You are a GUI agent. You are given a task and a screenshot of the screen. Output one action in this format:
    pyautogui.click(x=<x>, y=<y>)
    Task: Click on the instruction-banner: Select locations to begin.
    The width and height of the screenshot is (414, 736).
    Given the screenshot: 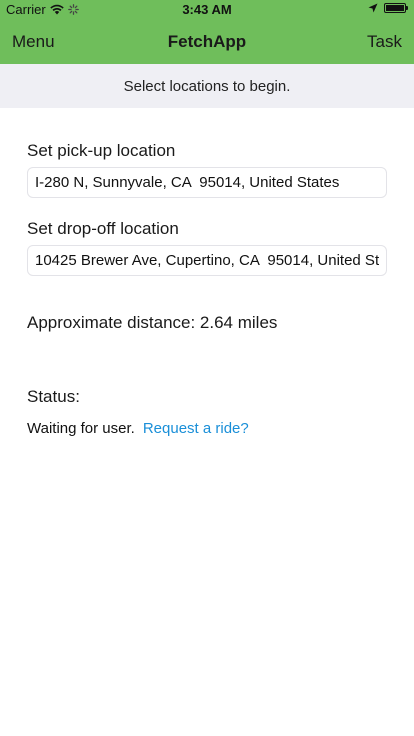 What is the action you would take?
    pyautogui.click(x=207, y=86)
    